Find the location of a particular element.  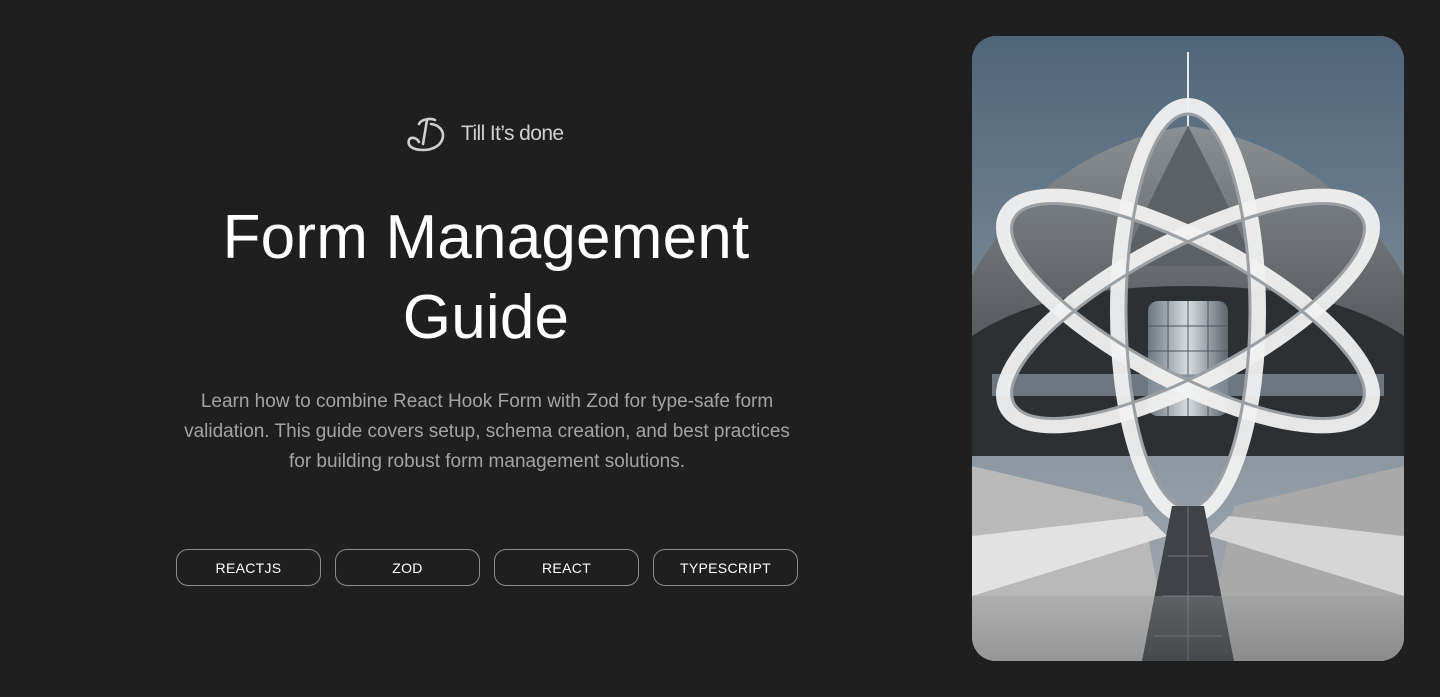

page-title: Form Management Guide is located at coordinates (486, 277).